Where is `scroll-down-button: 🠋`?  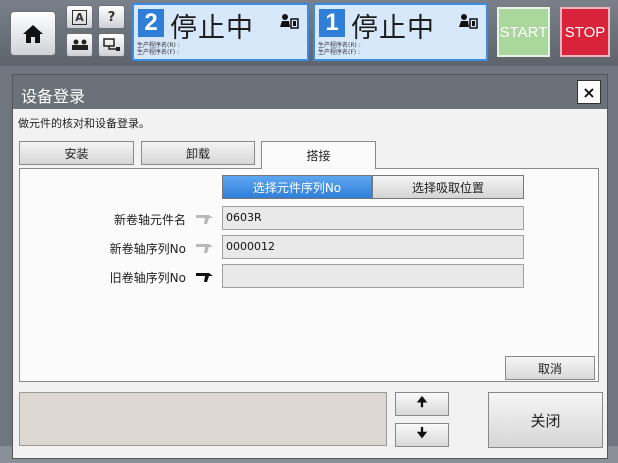 scroll-down-button: 🠋 is located at coordinates (422, 435).